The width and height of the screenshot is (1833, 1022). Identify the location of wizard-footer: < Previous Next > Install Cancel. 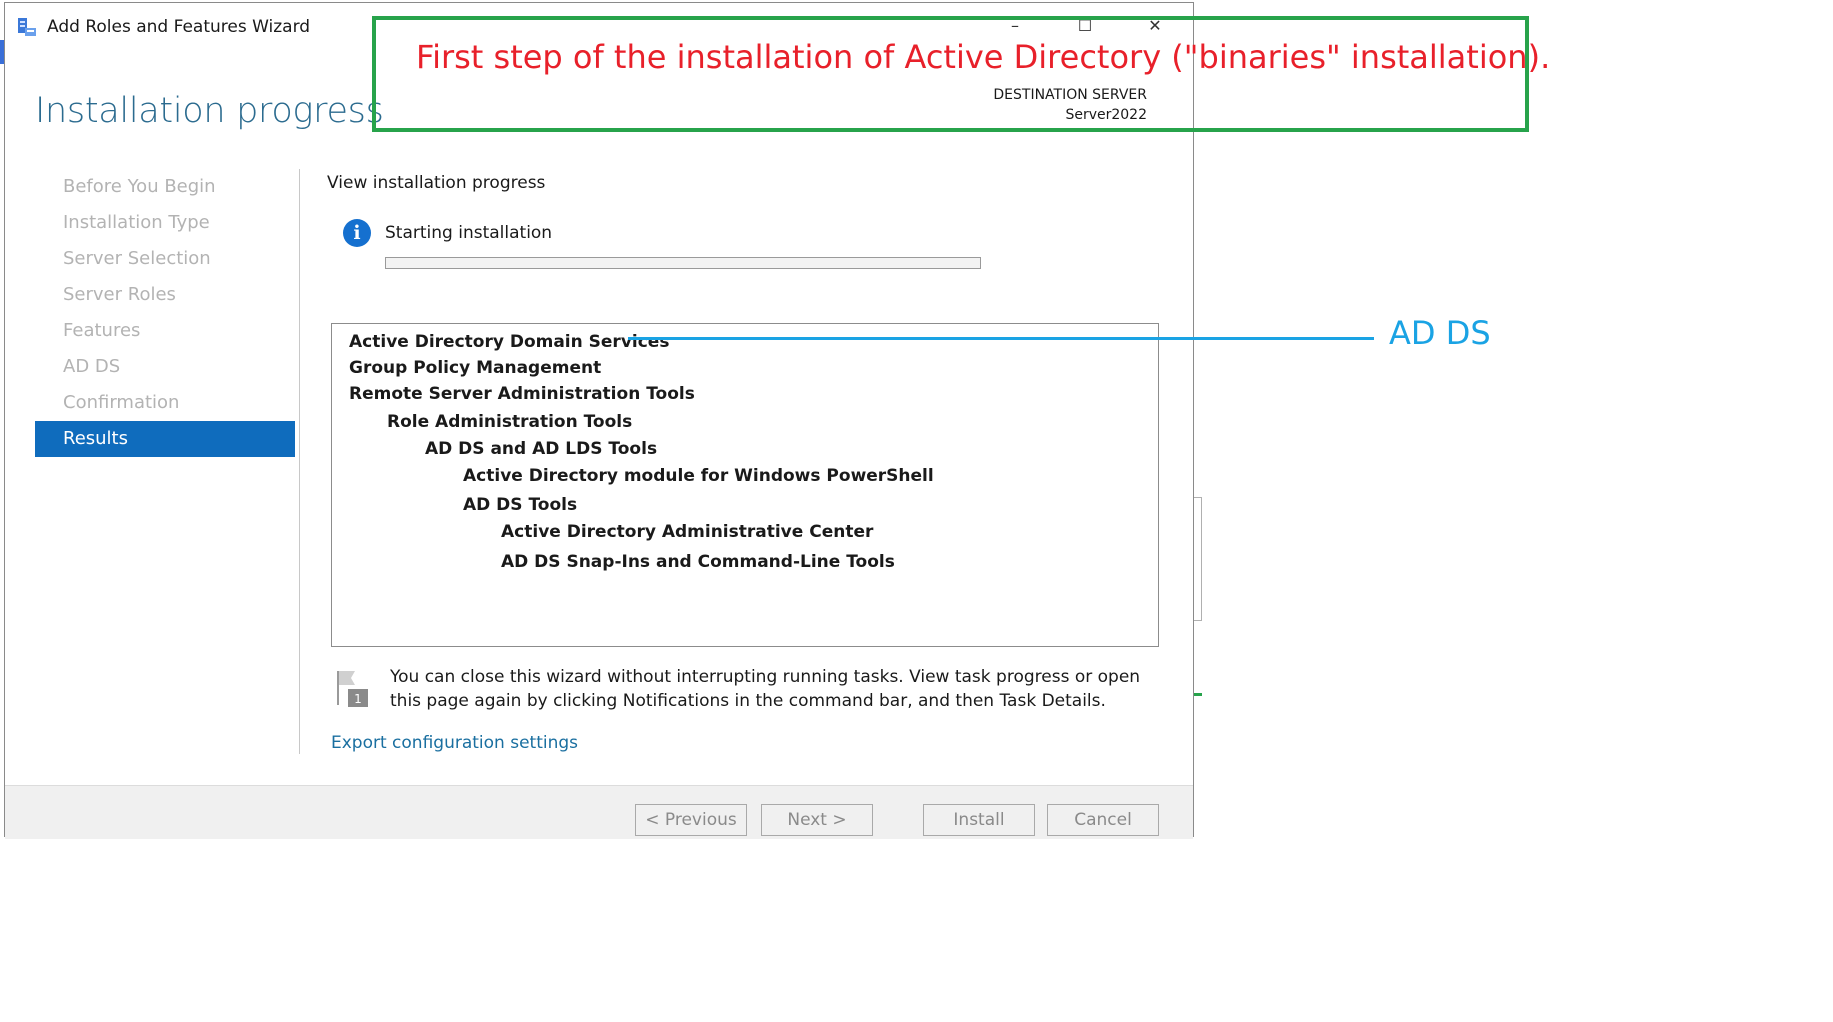
(599, 812).